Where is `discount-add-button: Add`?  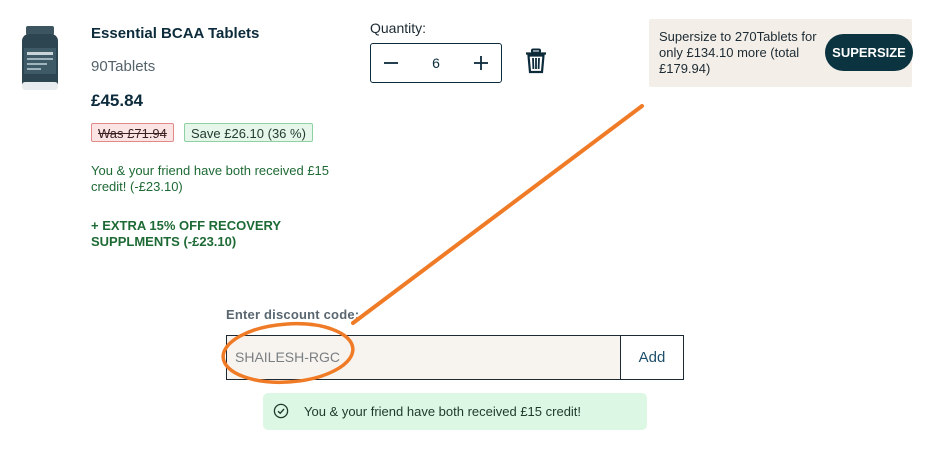 discount-add-button: Add is located at coordinates (652, 357).